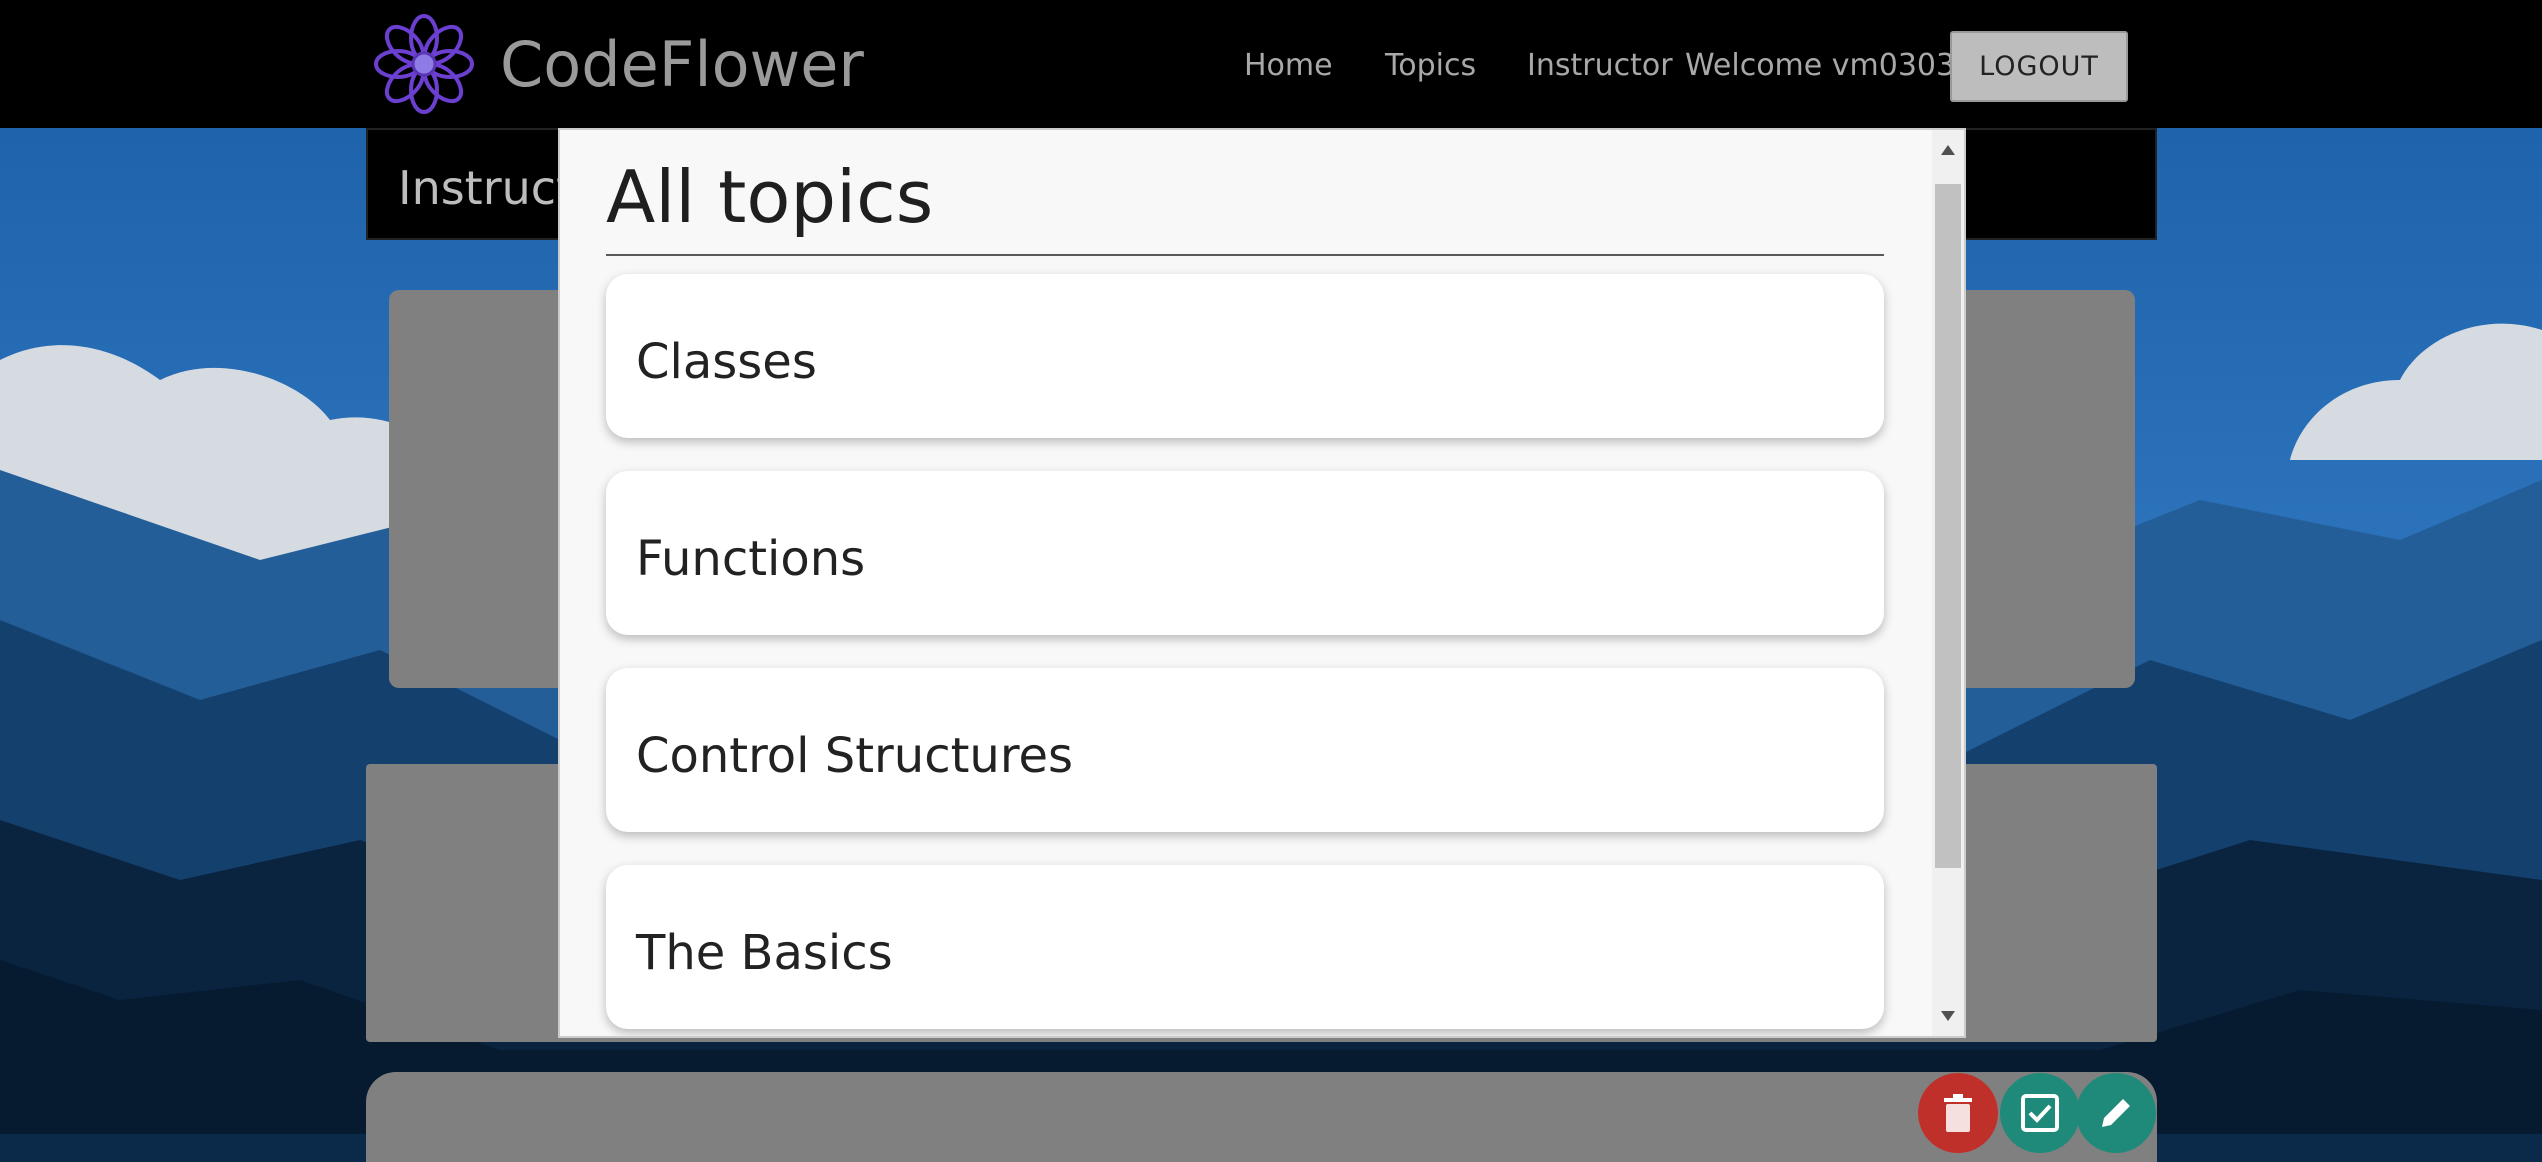  I want to click on topic-card-control-structures: Control Structures, so click(1245, 750).